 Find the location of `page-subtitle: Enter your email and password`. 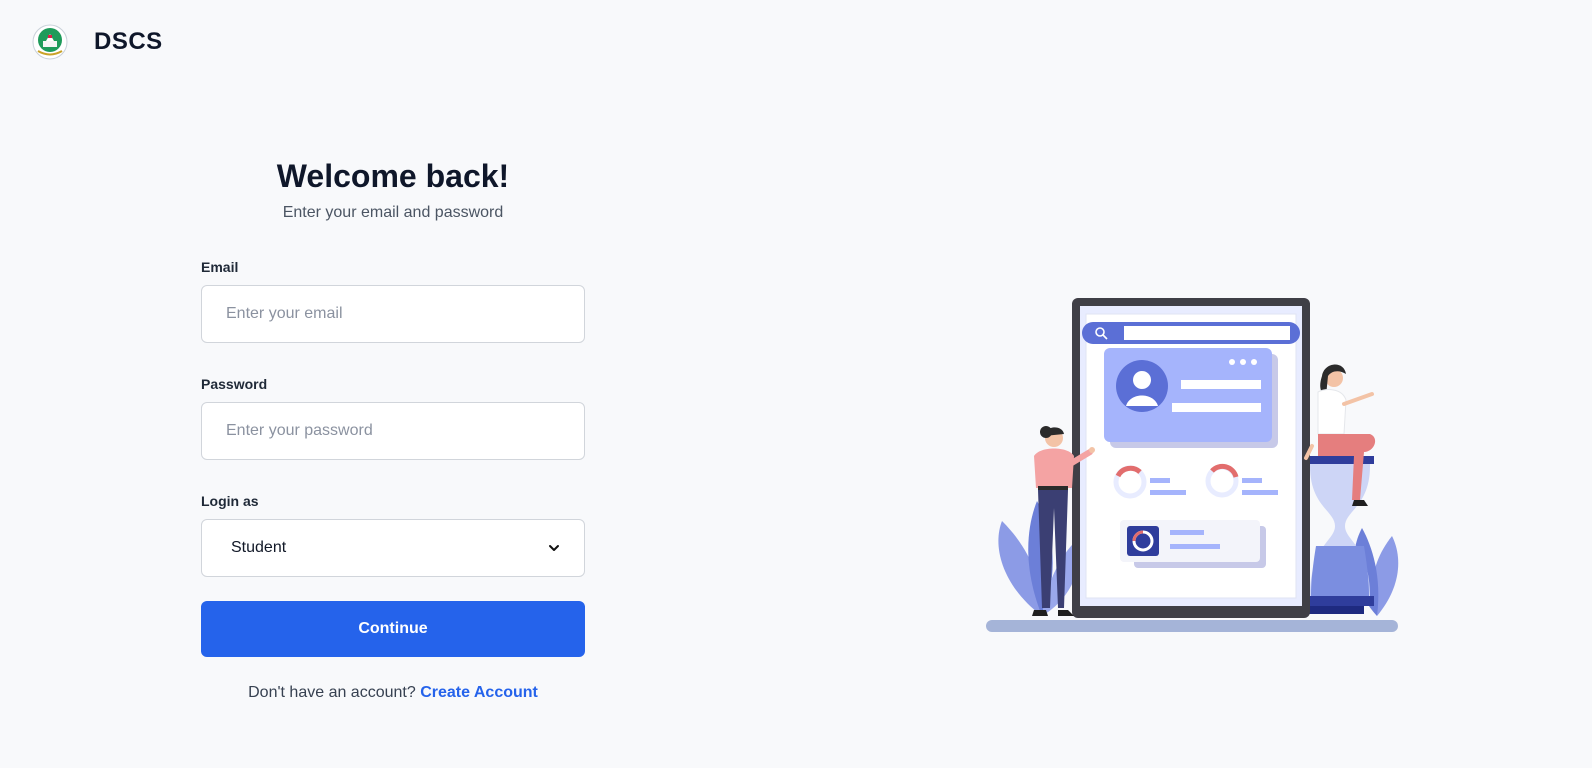

page-subtitle: Enter your email and password is located at coordinates (393, 212).